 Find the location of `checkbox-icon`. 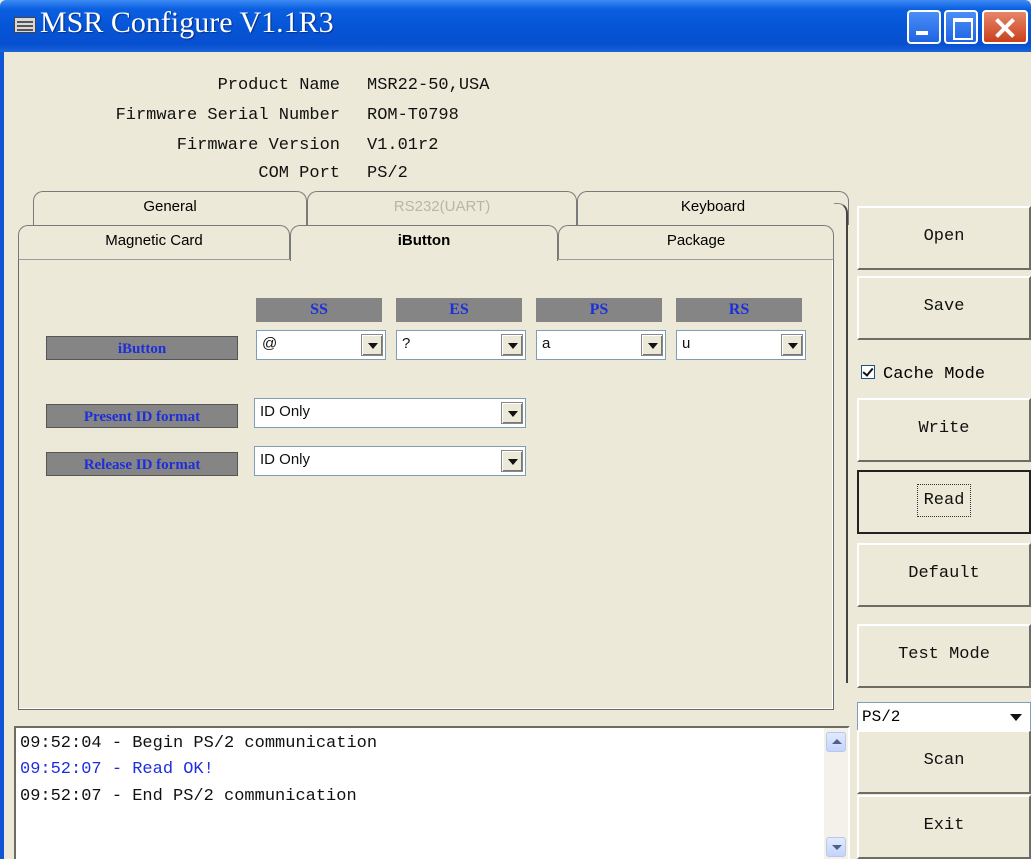

checkbox-icon is located at coordinates (868, 372).